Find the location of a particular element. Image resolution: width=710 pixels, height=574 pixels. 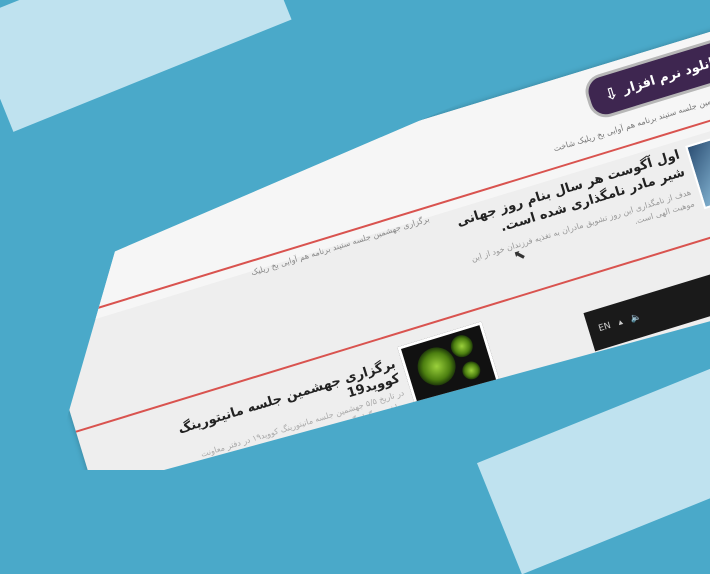

network-icon: ▴ is located at coordinates (620, 322).